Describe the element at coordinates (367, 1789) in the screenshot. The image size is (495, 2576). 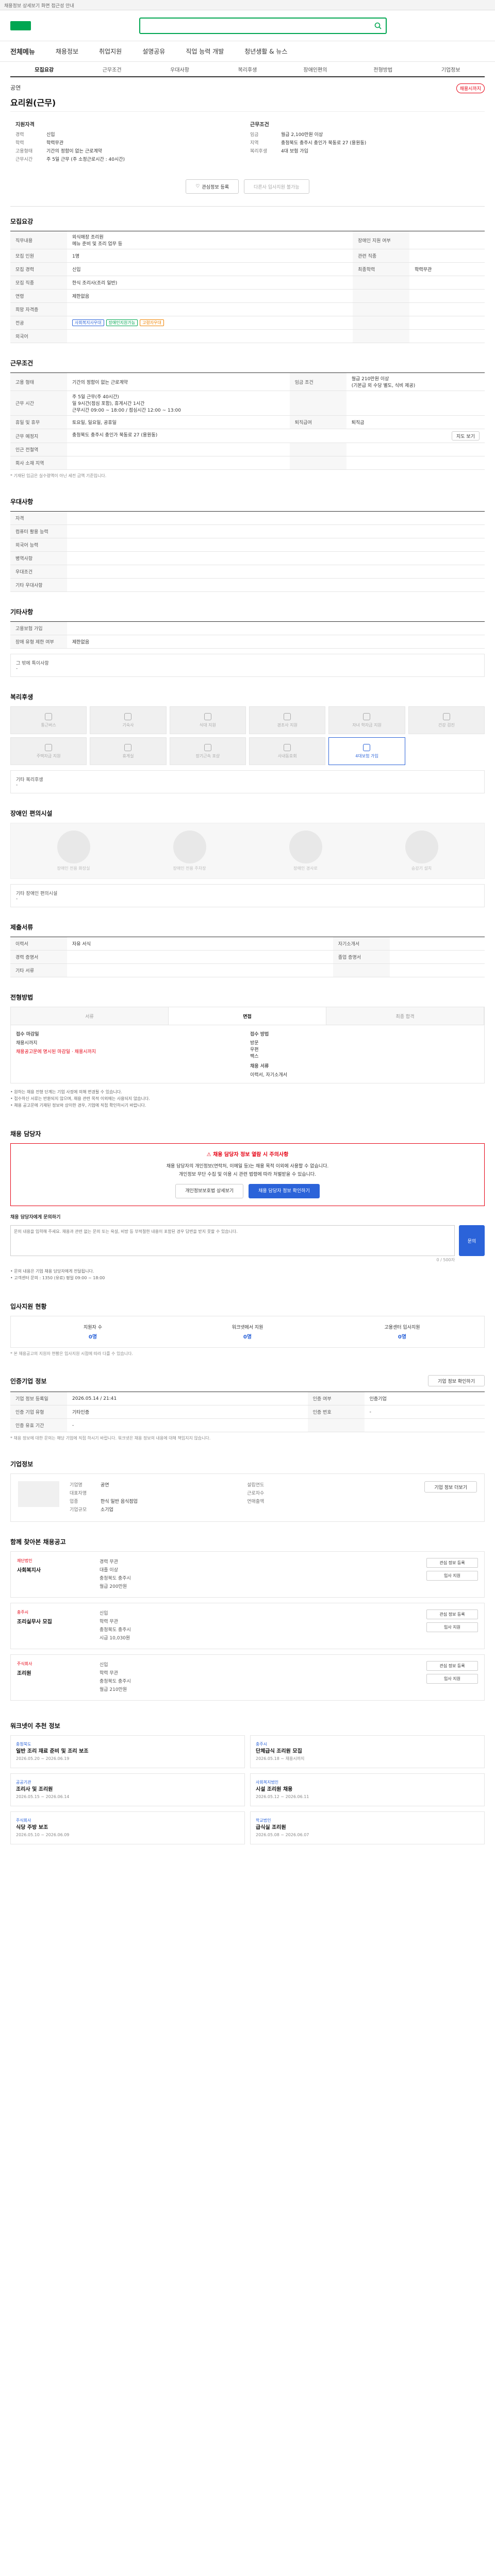
I see `recommend-card: 사회복지법인 시설 조리원 채용 2026.05.12 ~ 2026.06.11` at that location.